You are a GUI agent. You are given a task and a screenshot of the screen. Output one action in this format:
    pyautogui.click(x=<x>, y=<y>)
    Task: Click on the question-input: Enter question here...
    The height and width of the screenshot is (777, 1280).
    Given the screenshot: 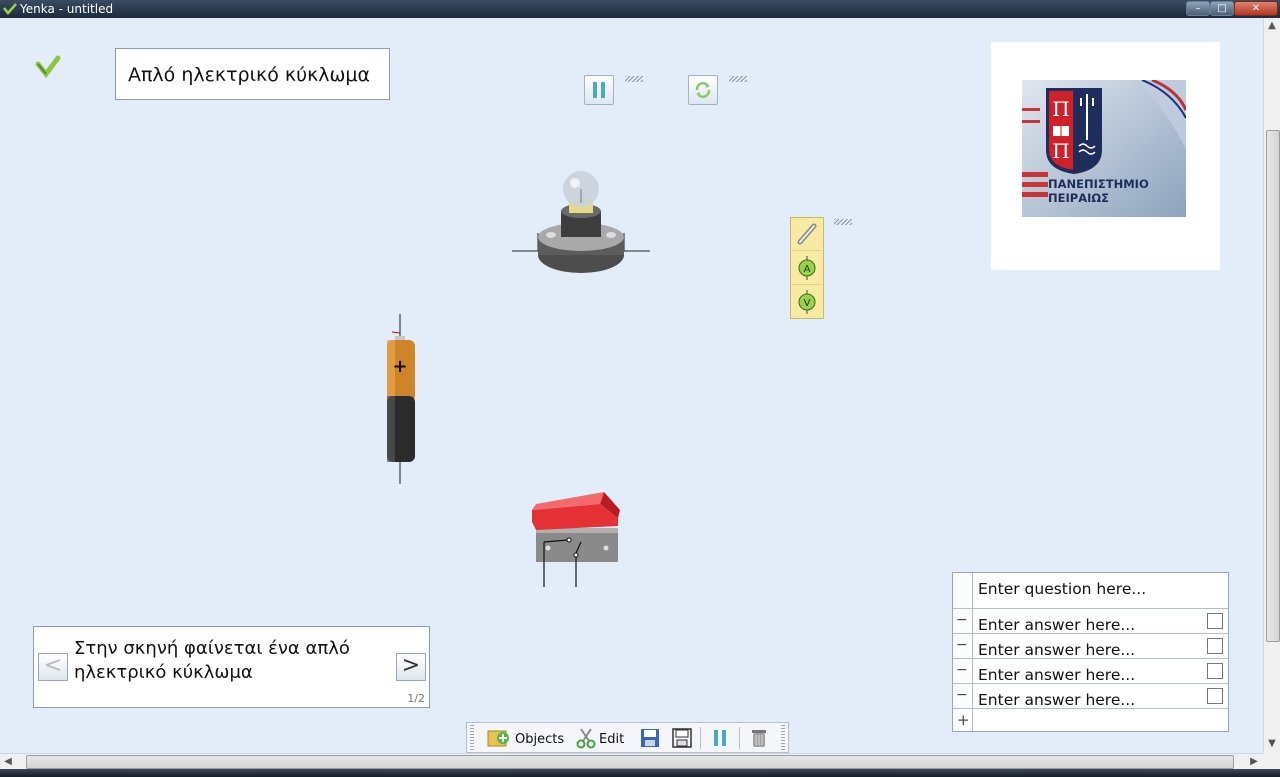 What is the action you would take?
    pyautogui.click(x=1062, y=589)
    